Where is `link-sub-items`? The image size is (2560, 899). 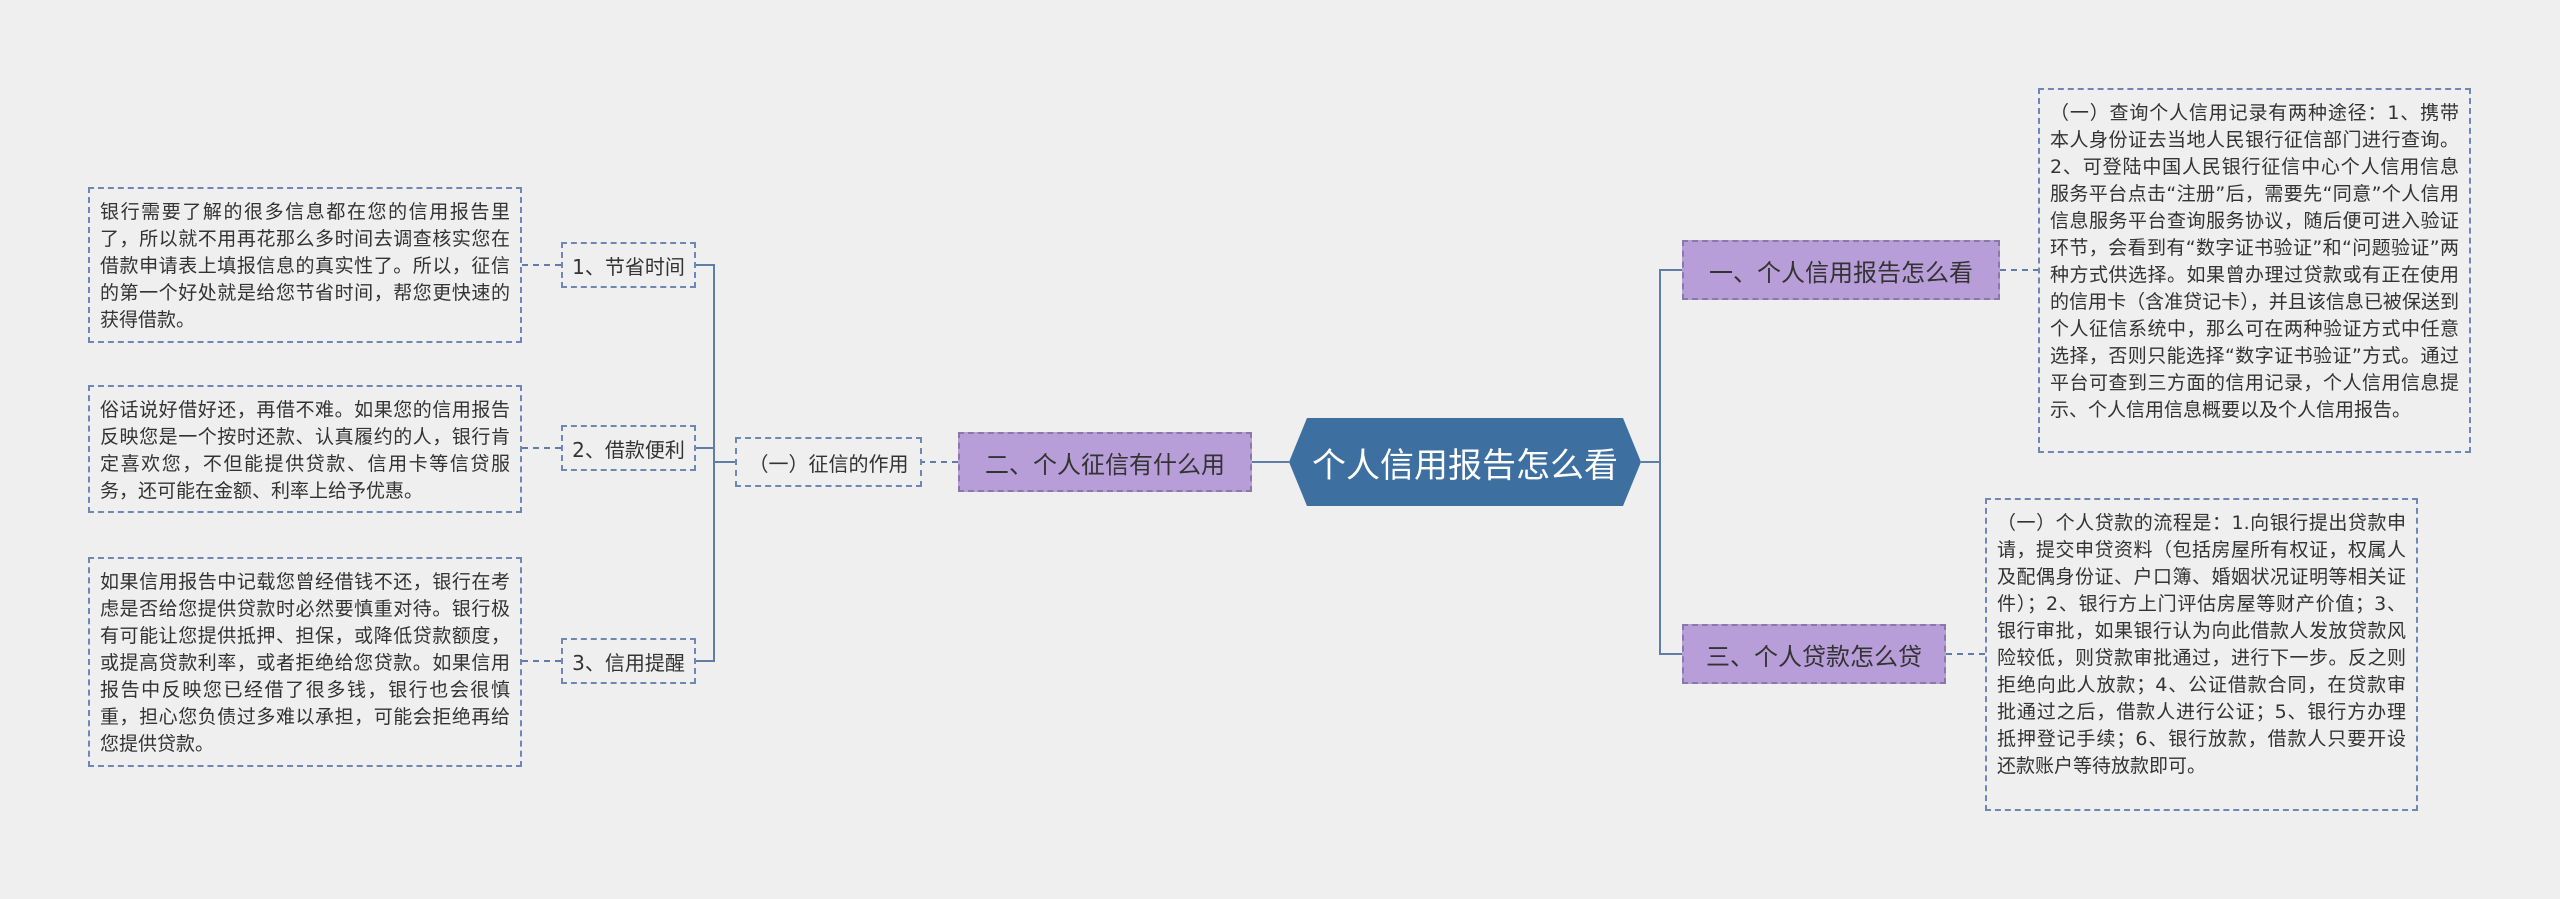 link-sub-items is located at coordinates (715, 463).